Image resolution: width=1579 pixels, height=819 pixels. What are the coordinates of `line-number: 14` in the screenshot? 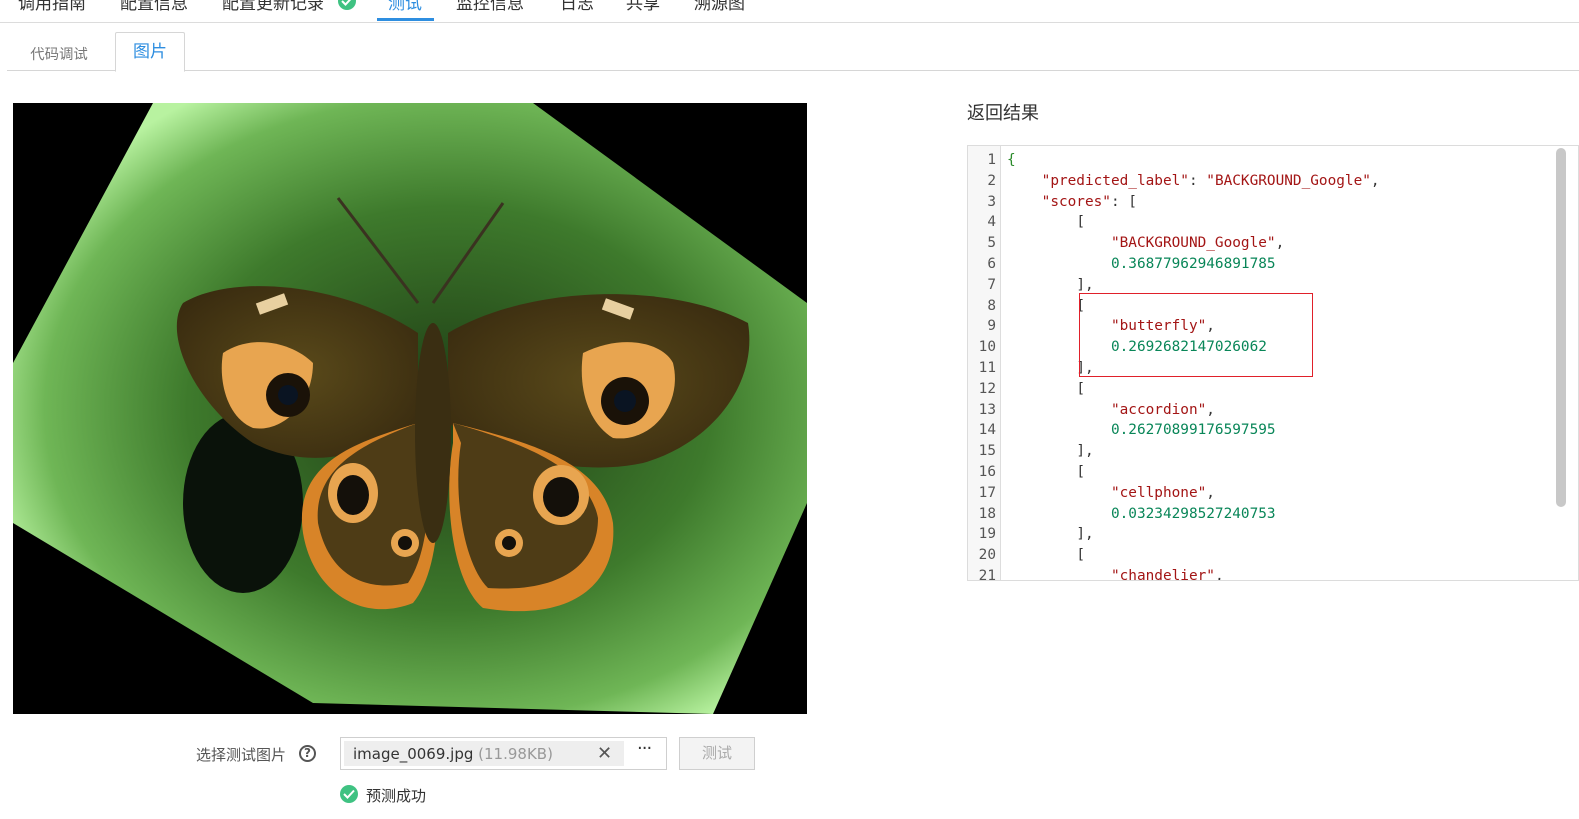 It's located at (987, 430).